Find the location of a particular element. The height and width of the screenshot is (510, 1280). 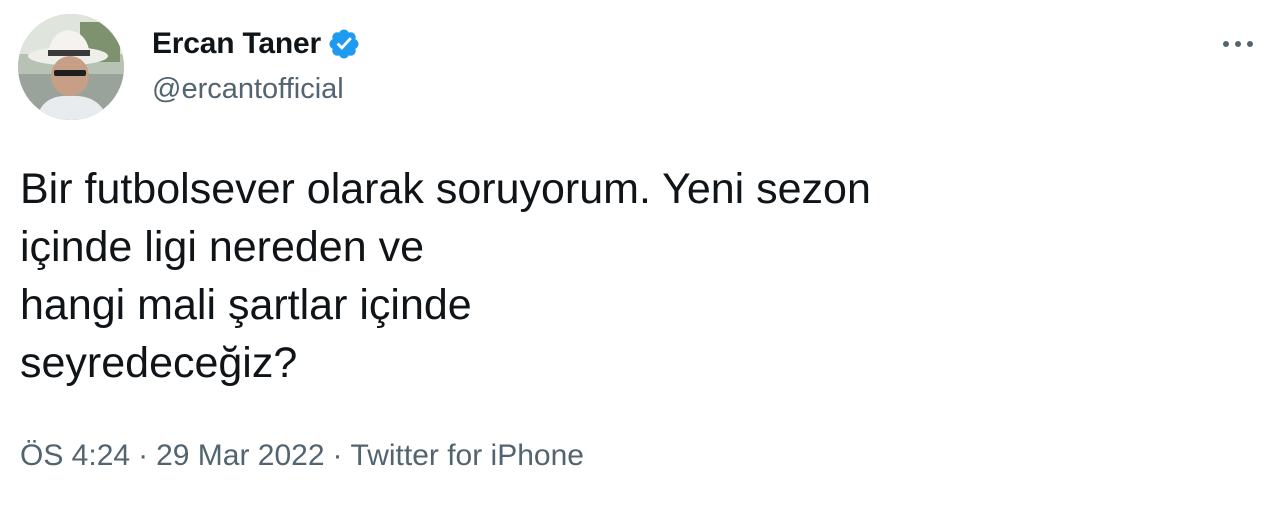

tweet-date: 29 Mar 2022 is located at coordinates (240, 455).